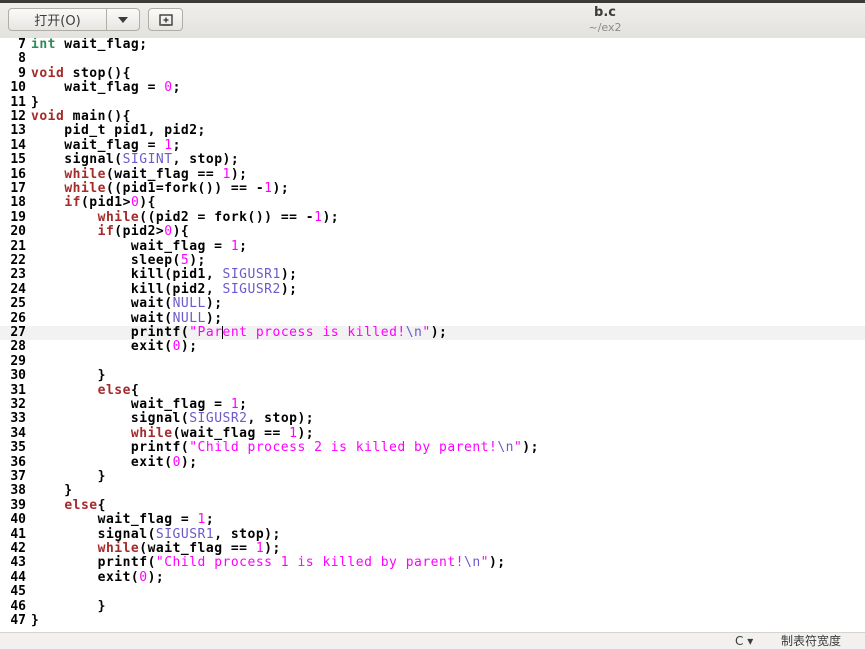 The image size is (865, 649). Describe the element at coordinates (432, 131) in the screenshot. I see `code-line: 13 pid_t pid1, pid2;` at that location.